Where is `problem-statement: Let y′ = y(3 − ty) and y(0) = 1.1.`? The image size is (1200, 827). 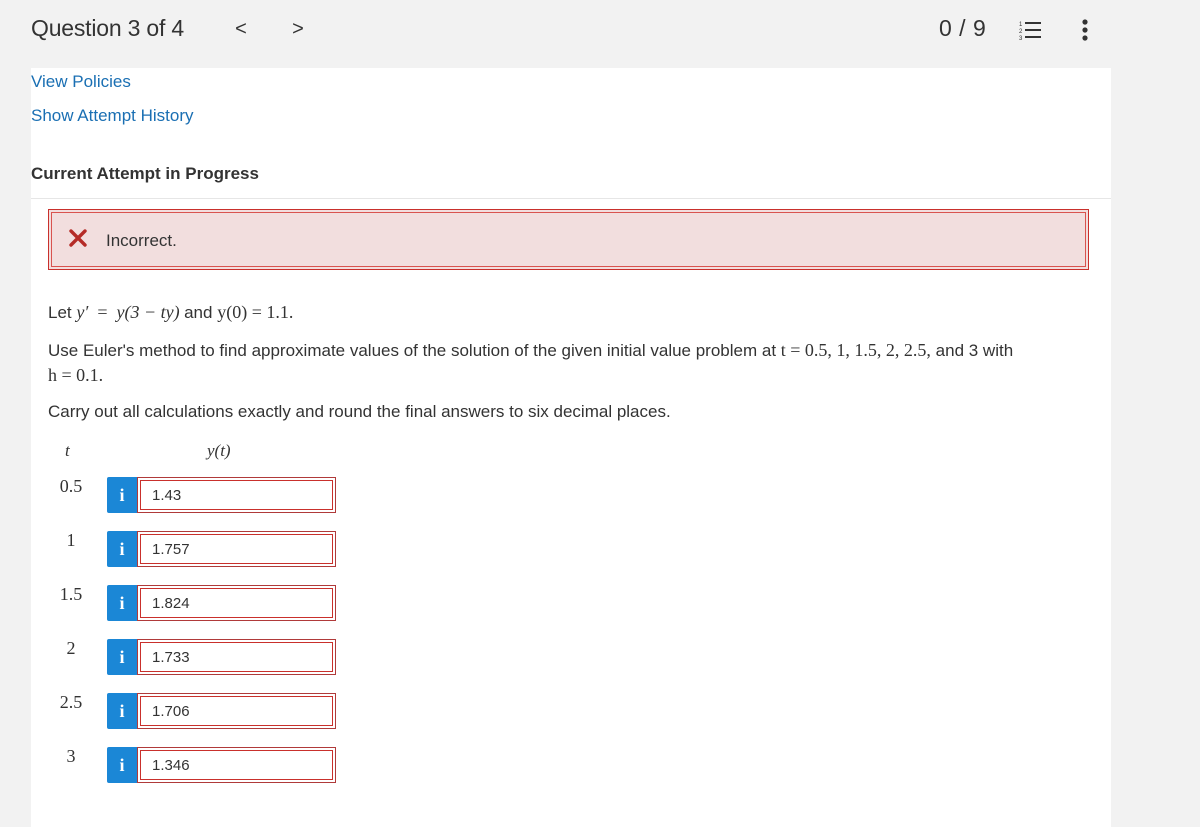
problem-statement: Let y′ = y(3 − ty) and y(0) = 1.1. is located at coordinates (170, 312).